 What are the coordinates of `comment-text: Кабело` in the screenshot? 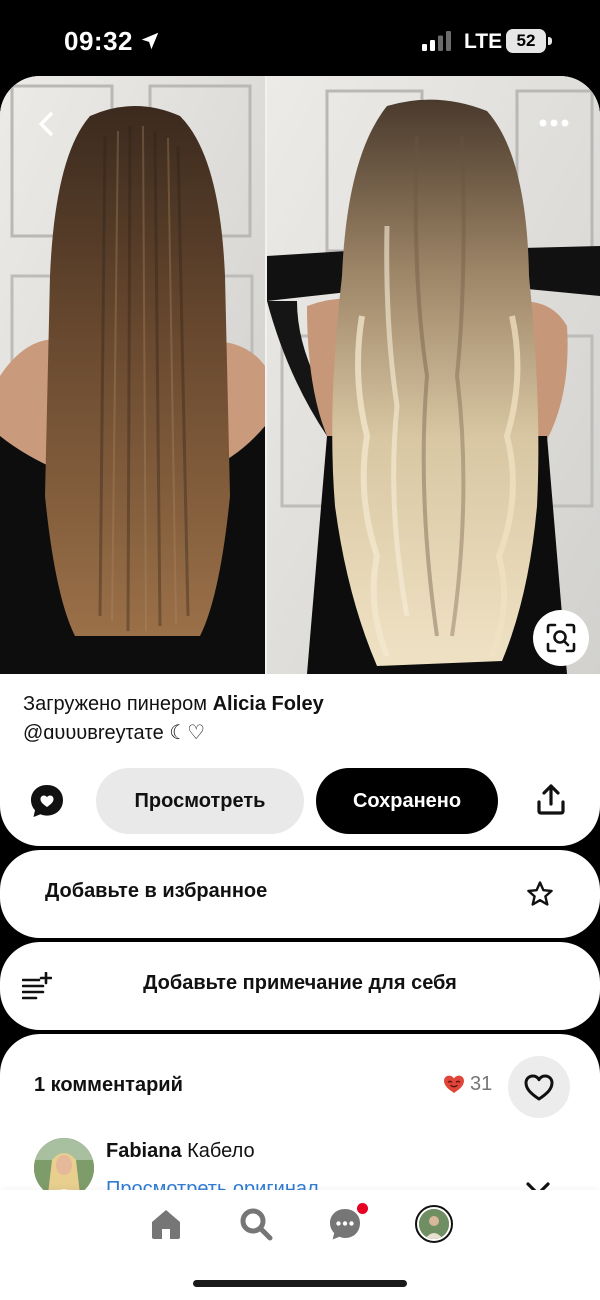 It's located at (221, 1151).